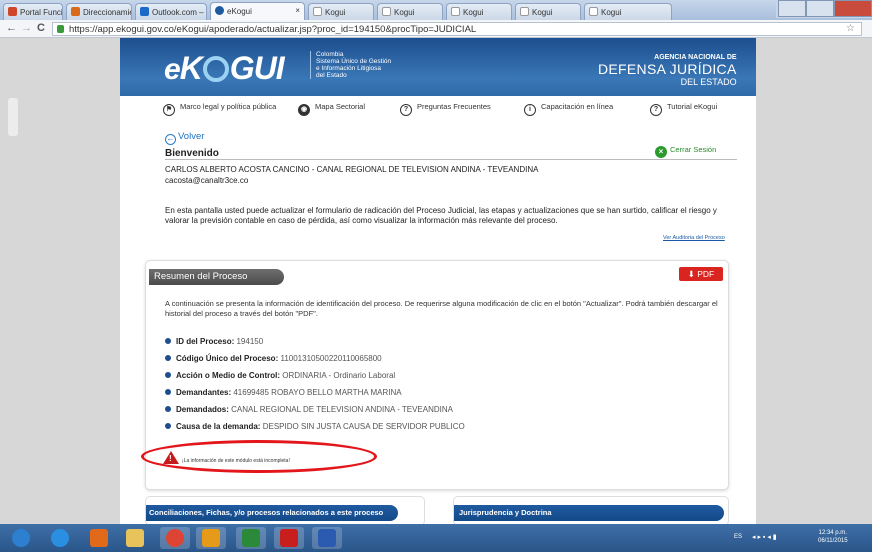  What do you see at coordinates (259, 456) in the screenshot?
I see `highlight-annotation` at bounding box center [259, 456].